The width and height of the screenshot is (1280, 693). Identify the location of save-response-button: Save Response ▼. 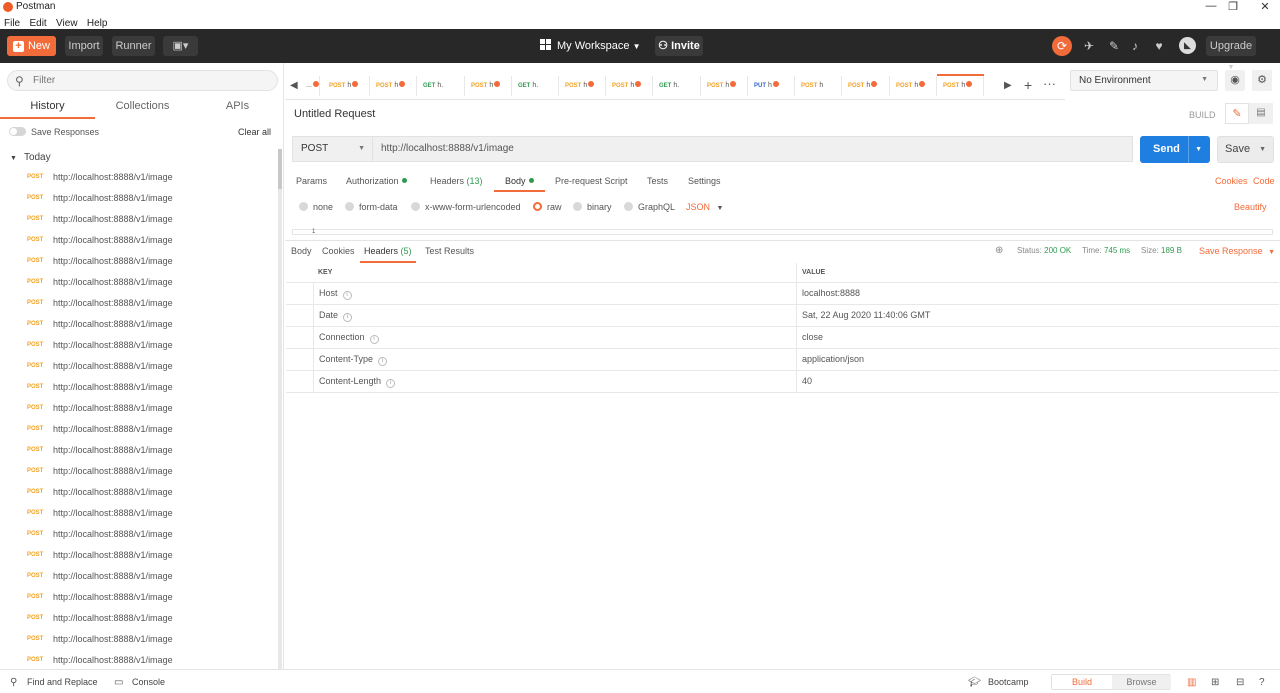
(1237, 251).